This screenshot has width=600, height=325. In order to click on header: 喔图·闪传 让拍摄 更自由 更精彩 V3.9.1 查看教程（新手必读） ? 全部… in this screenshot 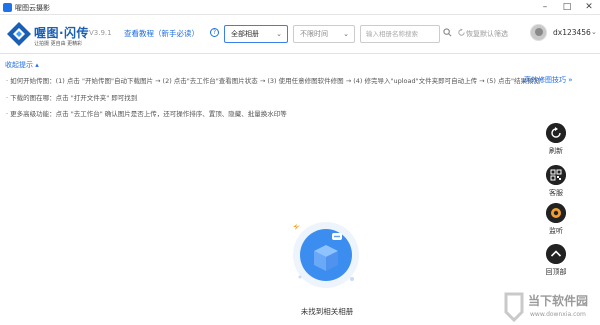, I will do `click(300, 35)`.